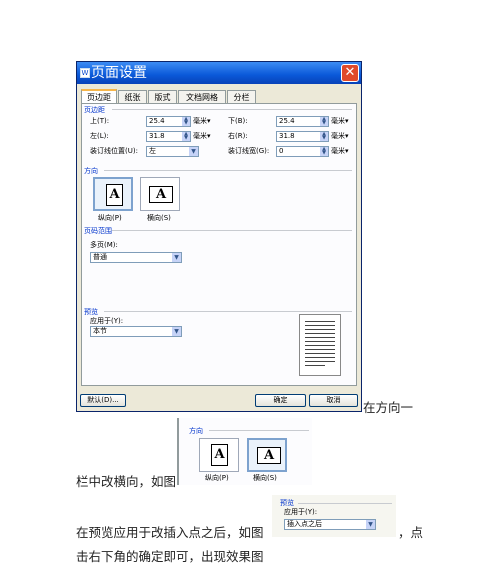 This screenshot has width=500, height=566. What do you see at coordinates (241, 96) in the screenshot?
I see `tab-columns: 分栏` at bounding box center [241, 96].